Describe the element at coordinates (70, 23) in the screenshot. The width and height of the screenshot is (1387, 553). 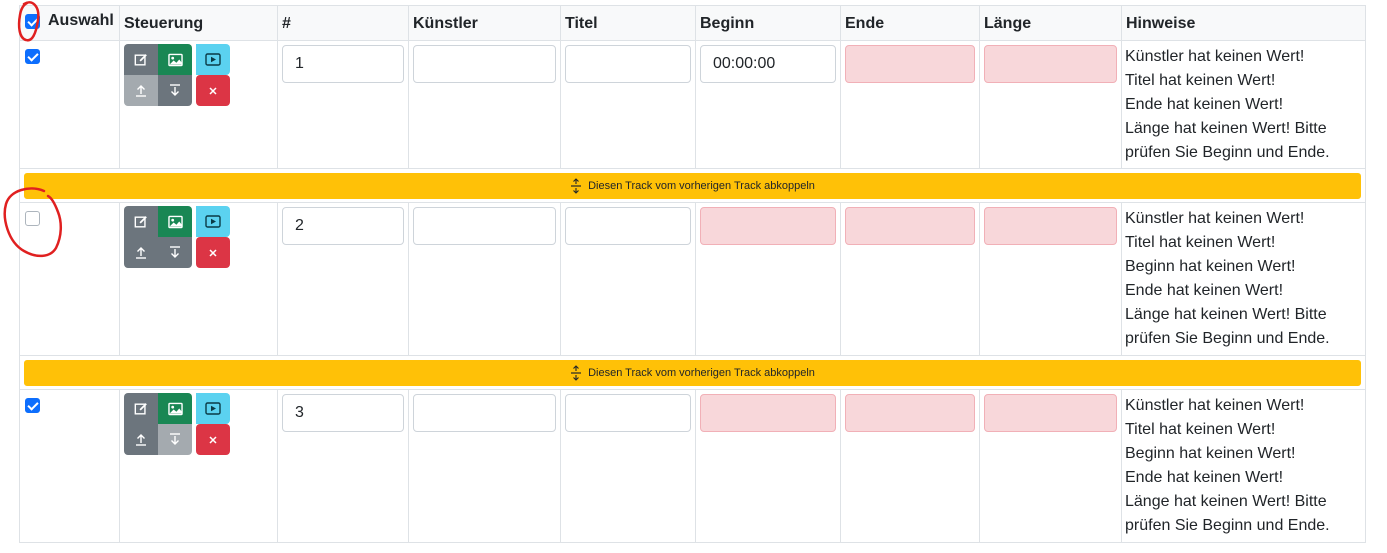
I see `header-auswahl: Auswahl` at that location.